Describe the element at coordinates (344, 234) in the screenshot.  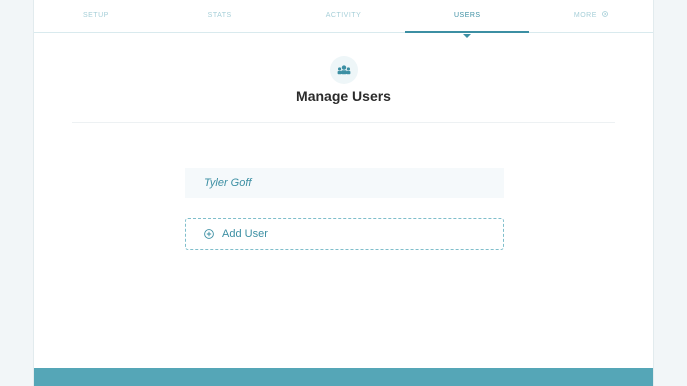
I see `add-user-button: Add User` at that location.